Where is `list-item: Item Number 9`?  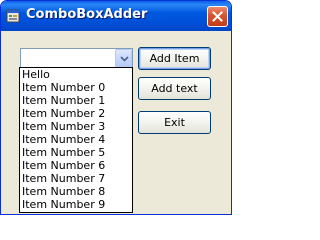
list-item: Item Number 9 is located at coordinates (63, 204).